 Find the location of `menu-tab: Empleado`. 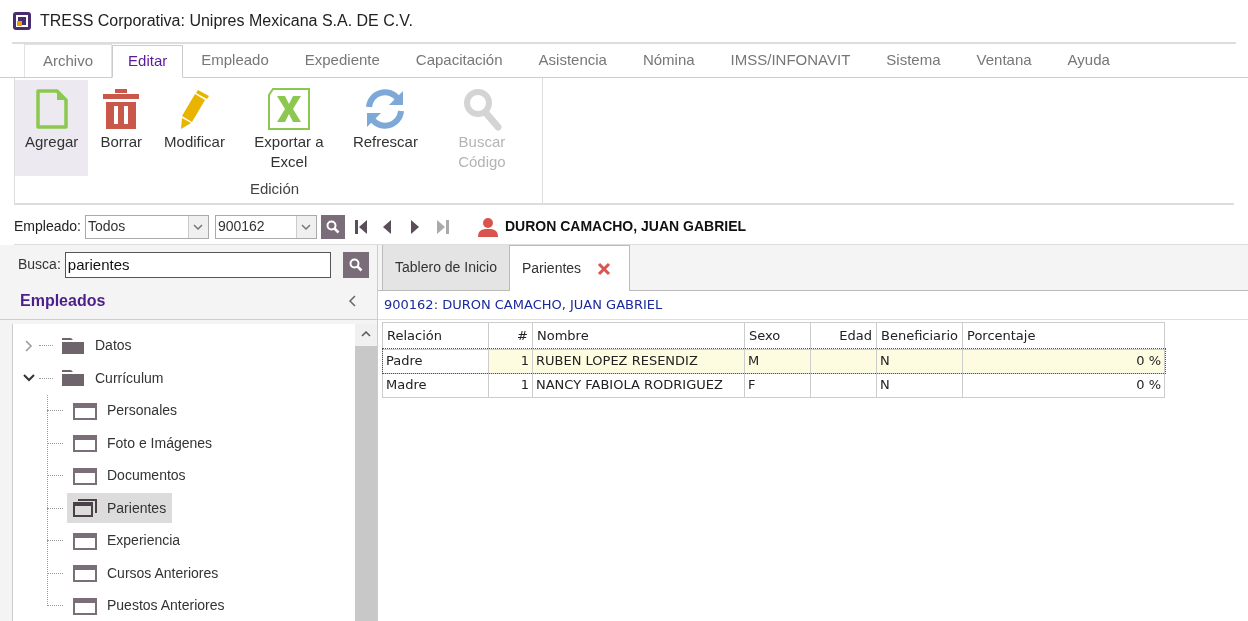

menu-tab: Empleado is located at coordinates (235, 60).